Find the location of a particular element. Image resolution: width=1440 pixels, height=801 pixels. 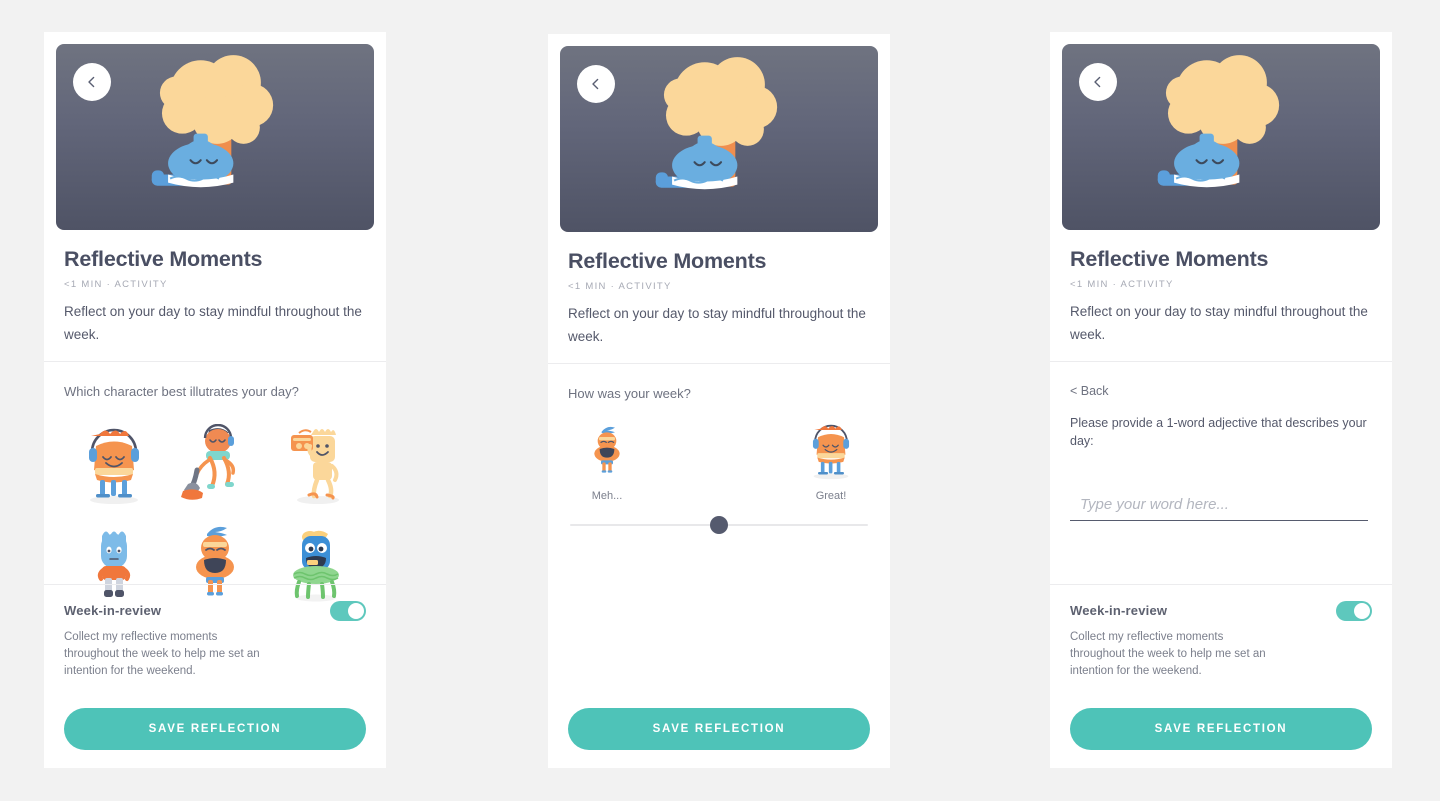

slider-high-end: Great! is located at coordinates (831, 461).